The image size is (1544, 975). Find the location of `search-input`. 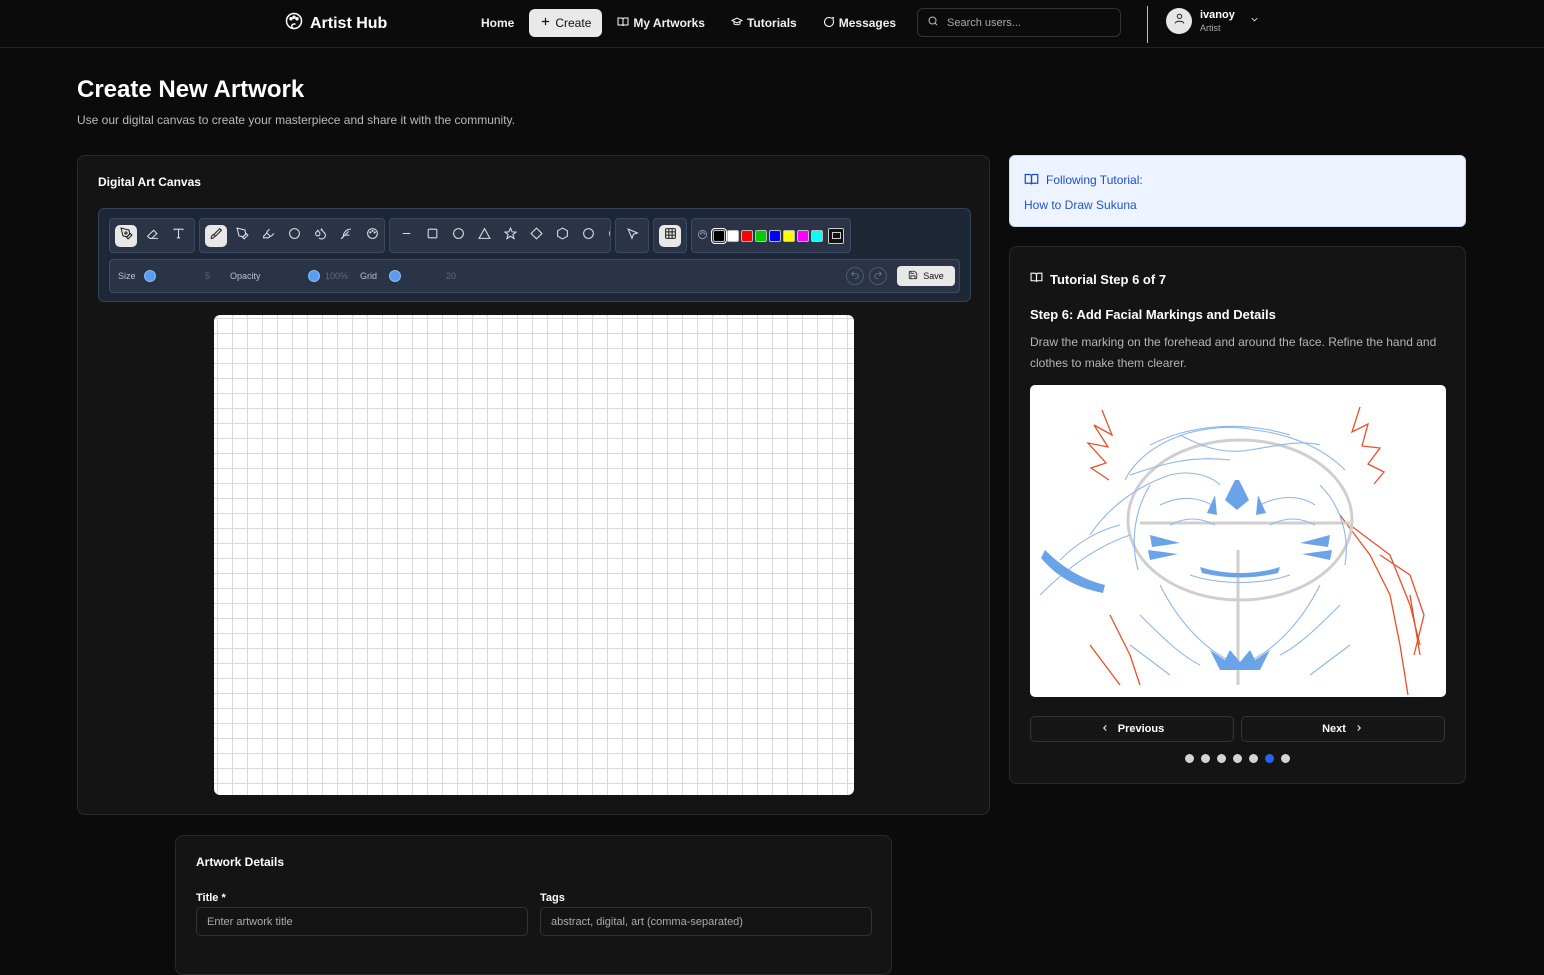

search-input is located at coordinates (1027, 22).